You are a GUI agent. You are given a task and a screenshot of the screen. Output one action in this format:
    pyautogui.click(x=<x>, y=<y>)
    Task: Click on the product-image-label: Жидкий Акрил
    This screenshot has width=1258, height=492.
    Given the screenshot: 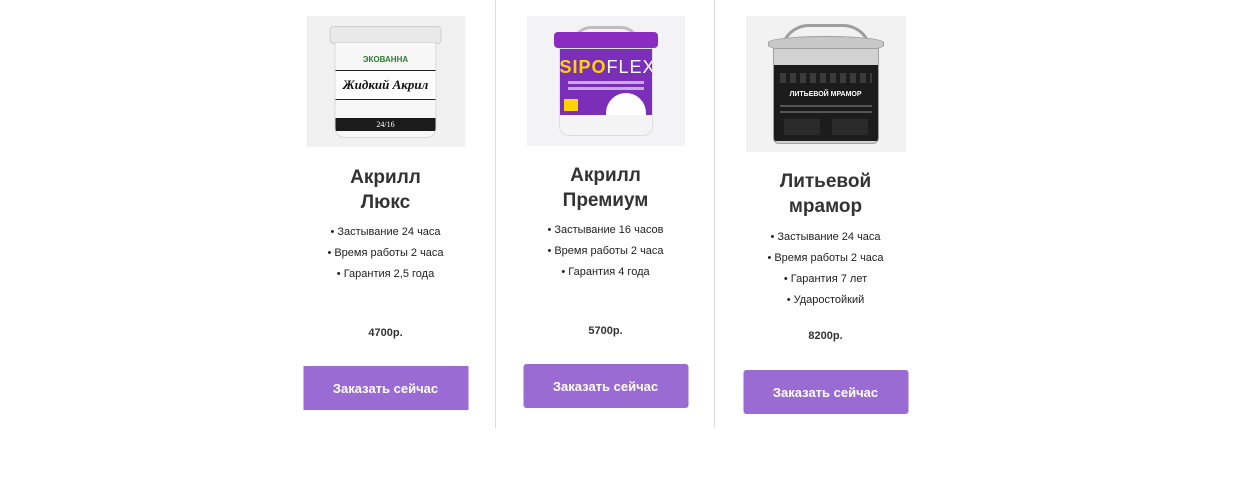 What is the action you would take?
    pyautogui.click(x=385, y=84)
    